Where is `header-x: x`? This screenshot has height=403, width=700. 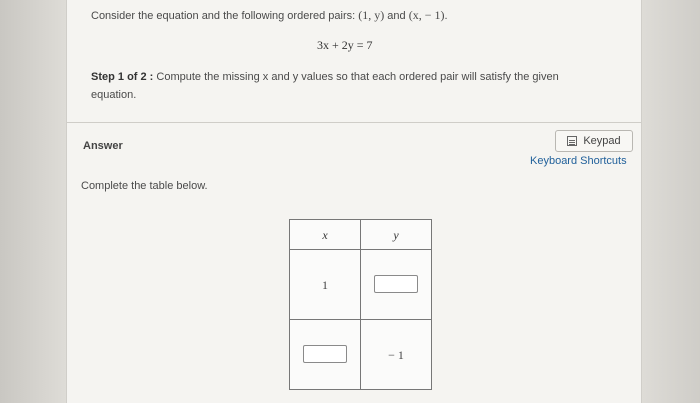 header-x: x is located at coordinates (325, 234).